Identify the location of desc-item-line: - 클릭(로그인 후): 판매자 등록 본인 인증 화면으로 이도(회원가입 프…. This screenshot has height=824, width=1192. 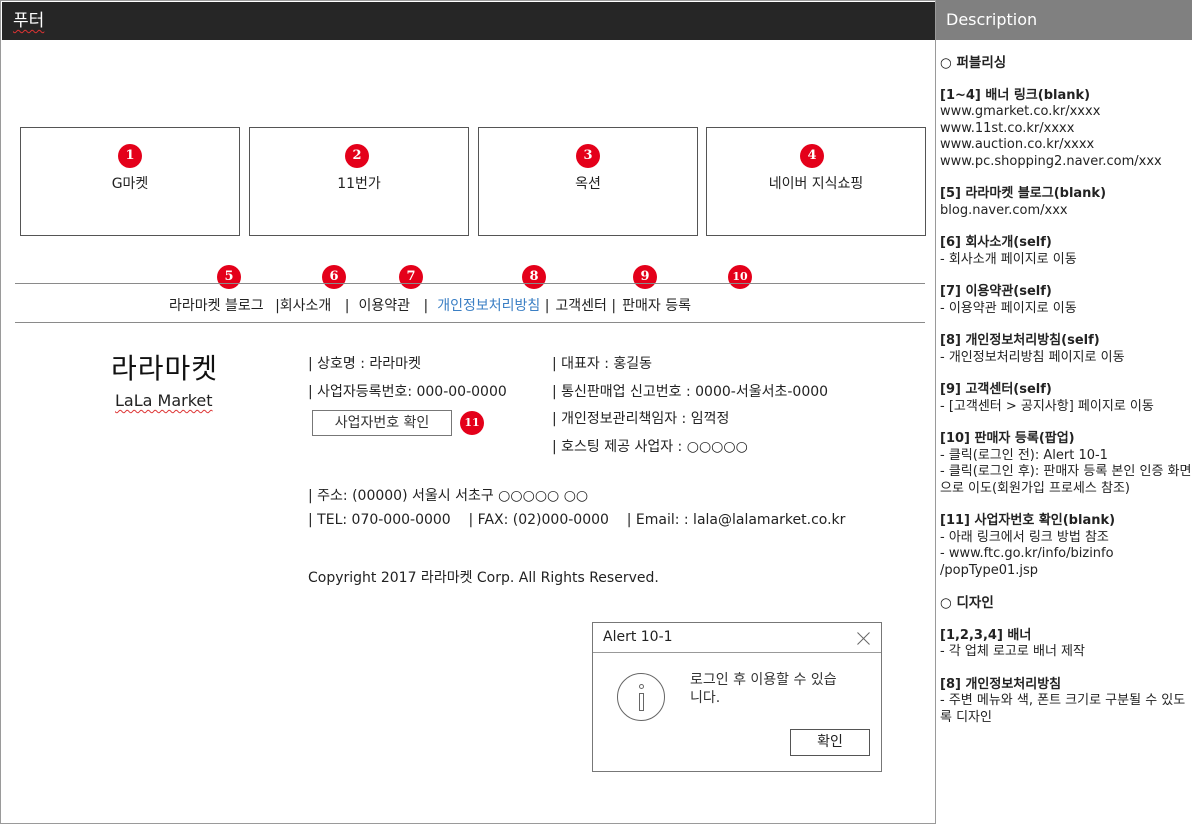
(1066, 480).